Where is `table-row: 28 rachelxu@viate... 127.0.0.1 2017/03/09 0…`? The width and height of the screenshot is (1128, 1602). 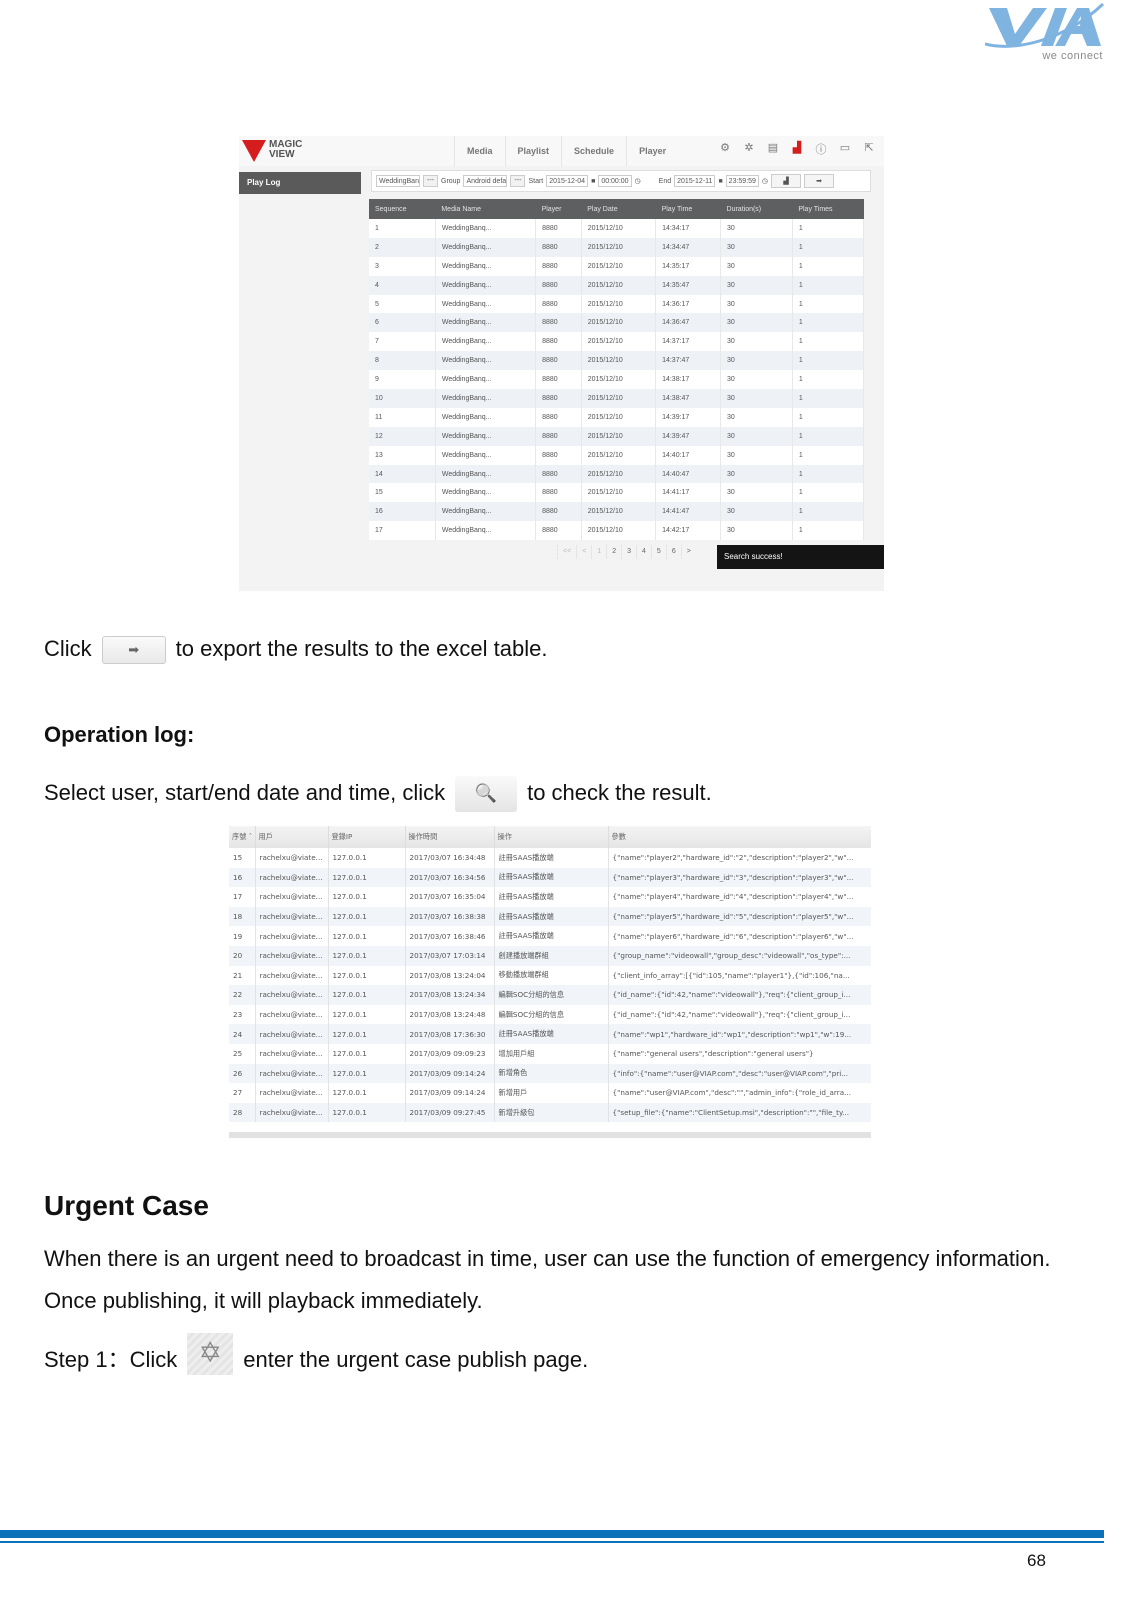 table-row: 28 rachelxu@viate... 127.0.0.1 2017/03/09 0… is located at coordinates (550, 1112).